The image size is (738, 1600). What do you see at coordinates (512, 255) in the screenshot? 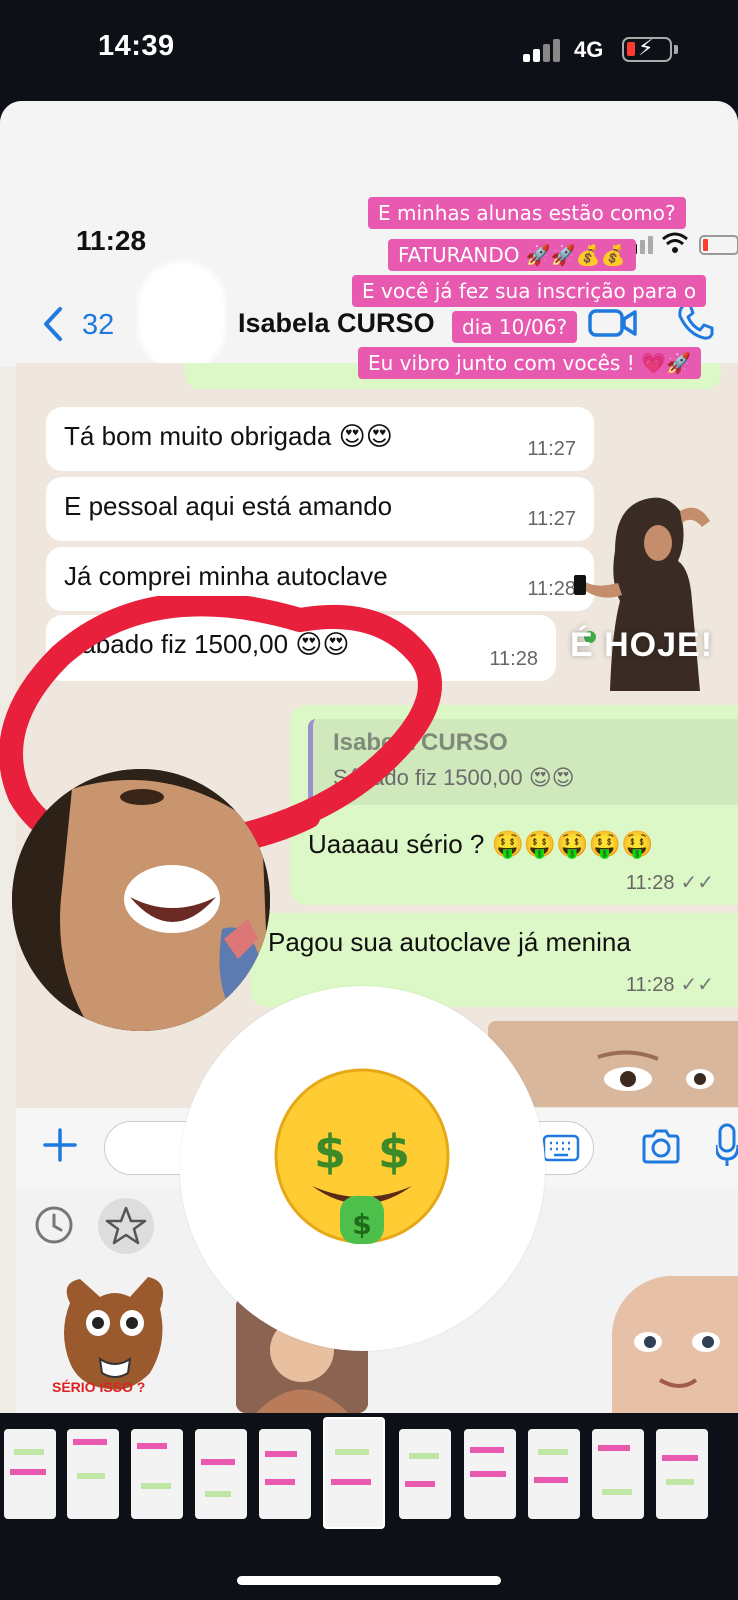
I see `story-text-line: FATURANDO 🚀🚀💰💰` at bounding box center [512, 255].